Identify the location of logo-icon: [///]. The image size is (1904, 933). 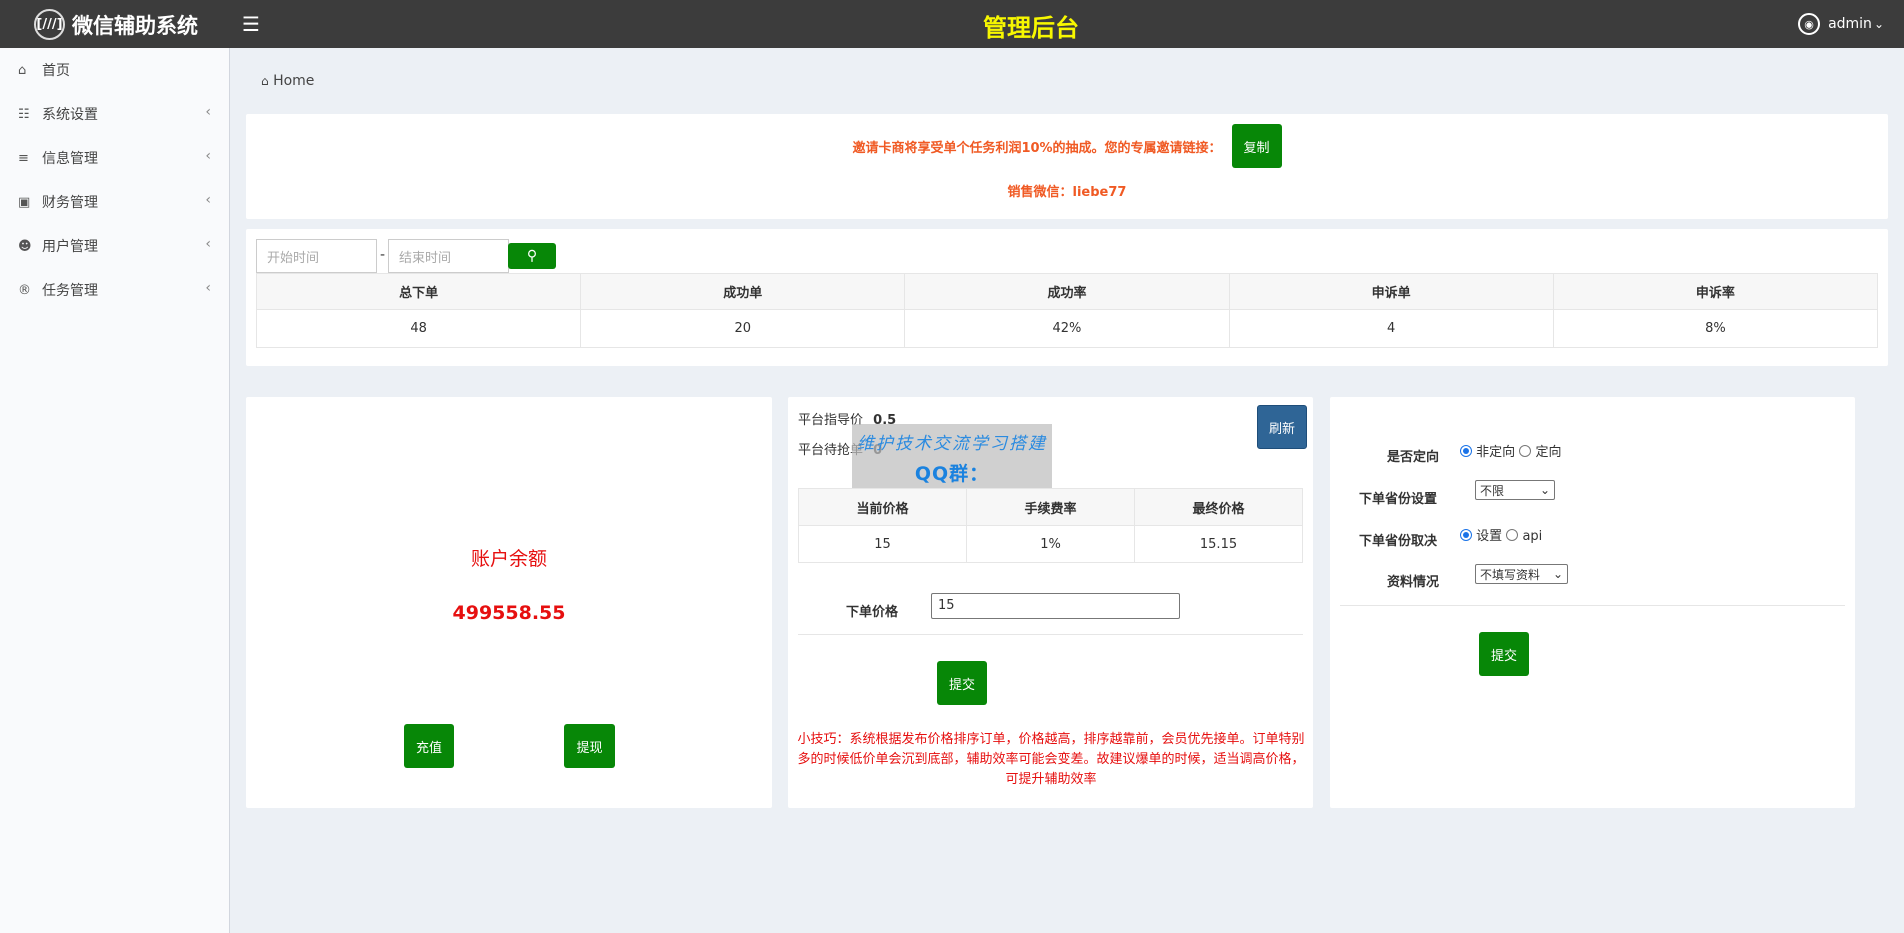
(49, 24).